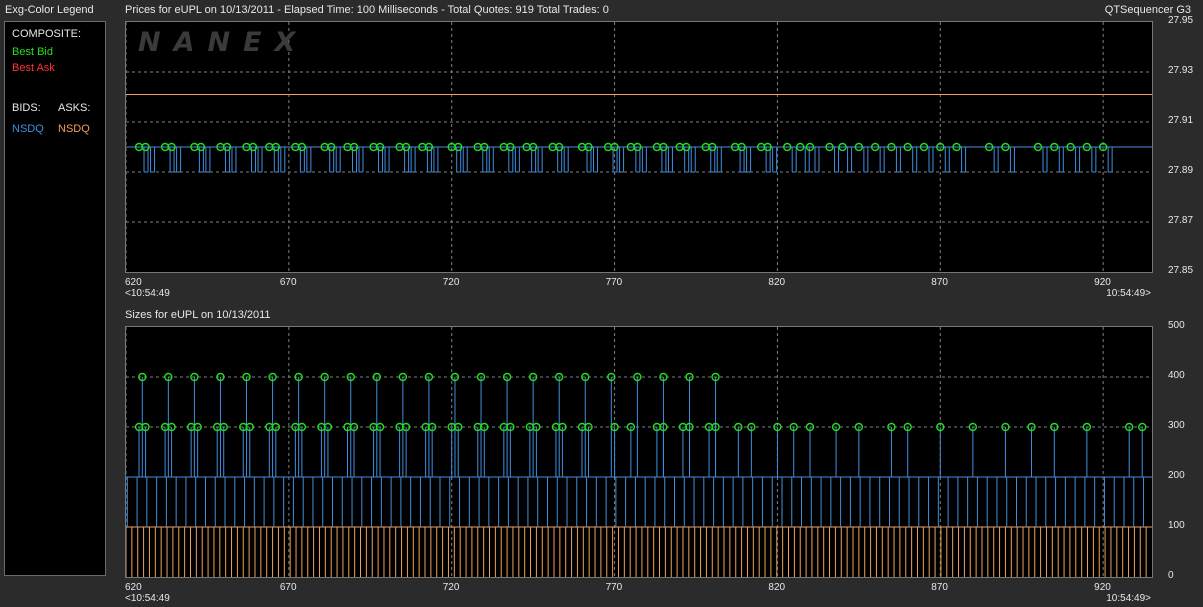  What do you see at coordinates (614, 587) in the screenshot?
I see `size-x-tick-label: 770` at bounding box center [614, 587].